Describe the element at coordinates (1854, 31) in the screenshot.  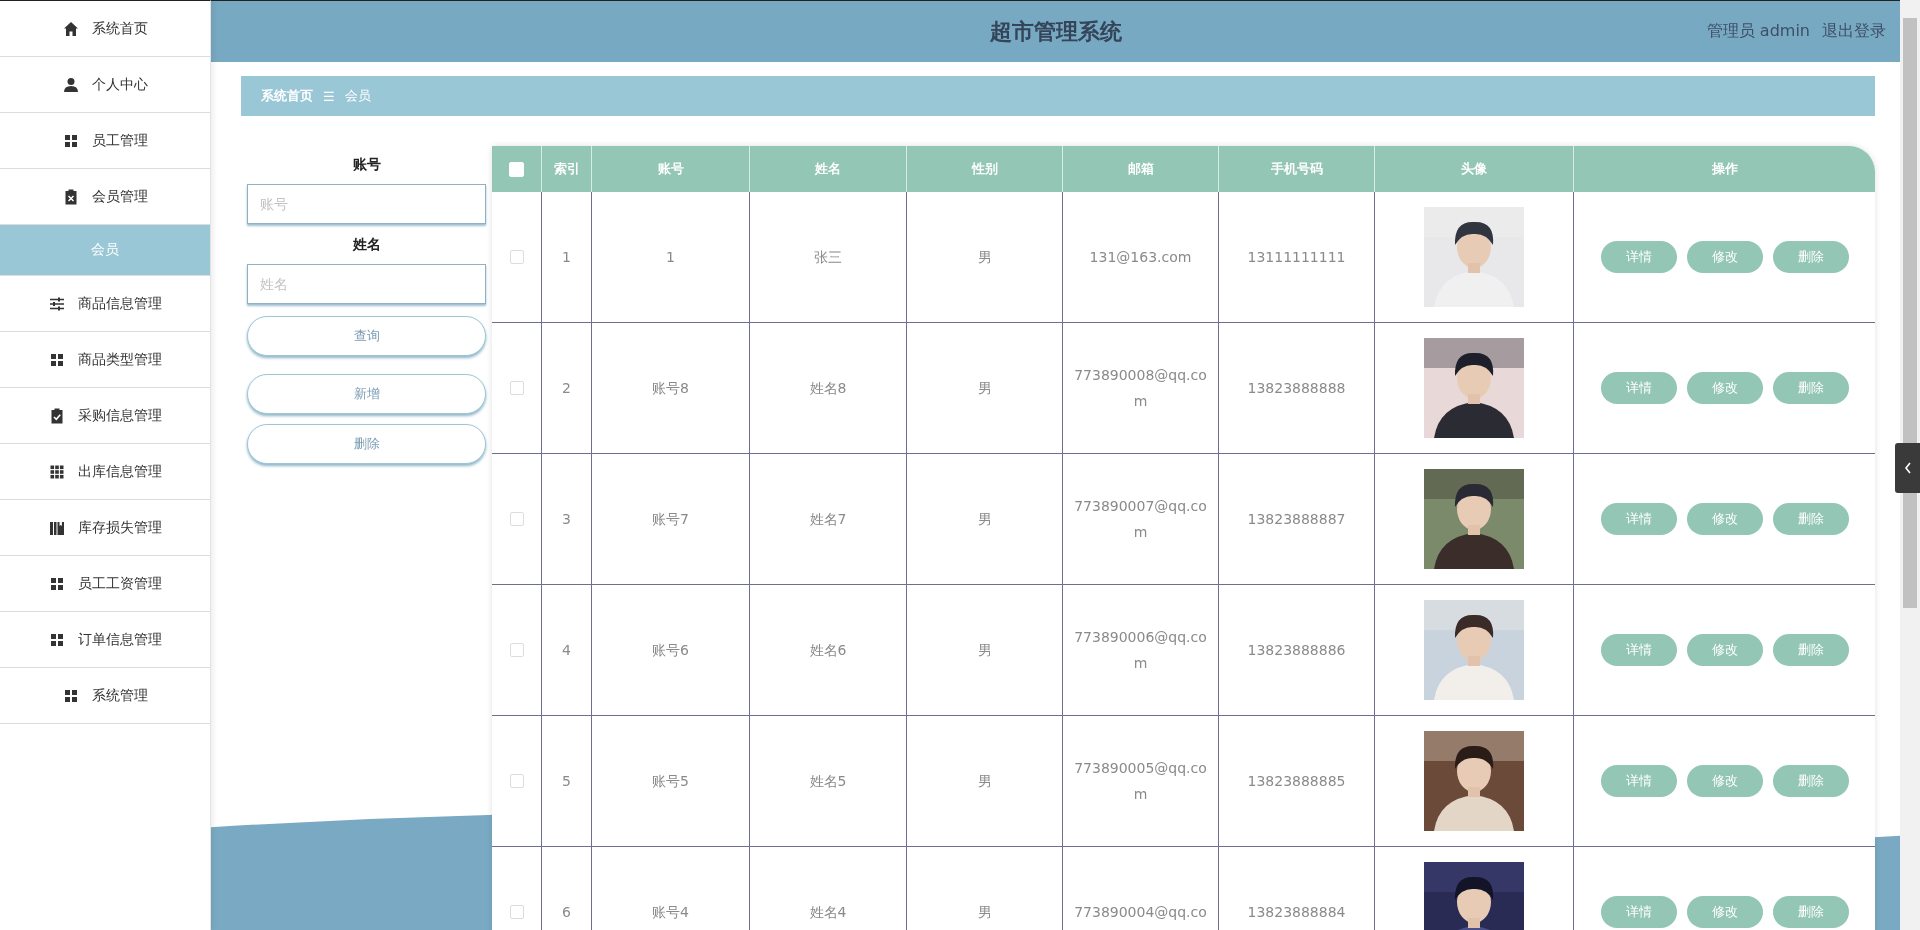
I see `logout-link: 退出登录` at that location.